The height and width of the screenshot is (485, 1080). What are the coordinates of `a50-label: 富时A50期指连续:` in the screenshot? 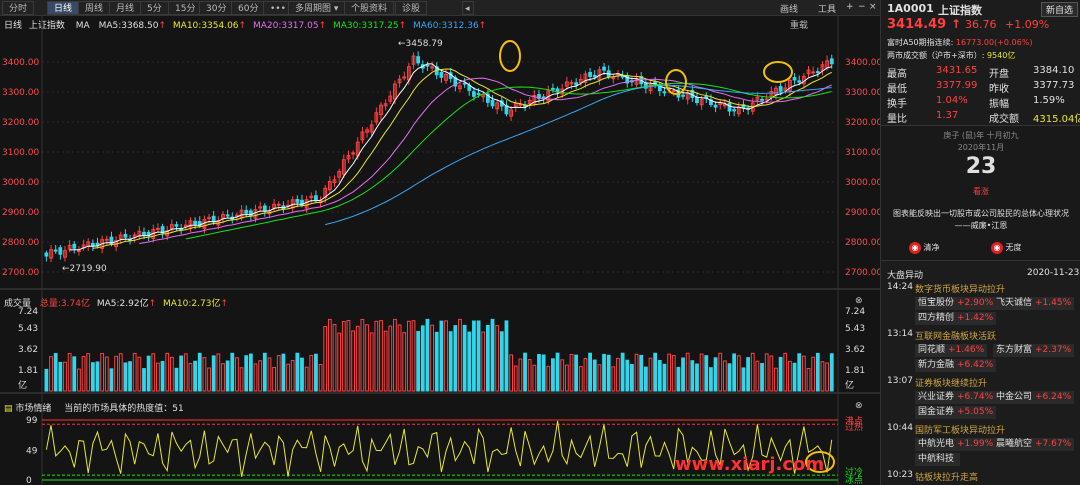 It's located at (920, 42).